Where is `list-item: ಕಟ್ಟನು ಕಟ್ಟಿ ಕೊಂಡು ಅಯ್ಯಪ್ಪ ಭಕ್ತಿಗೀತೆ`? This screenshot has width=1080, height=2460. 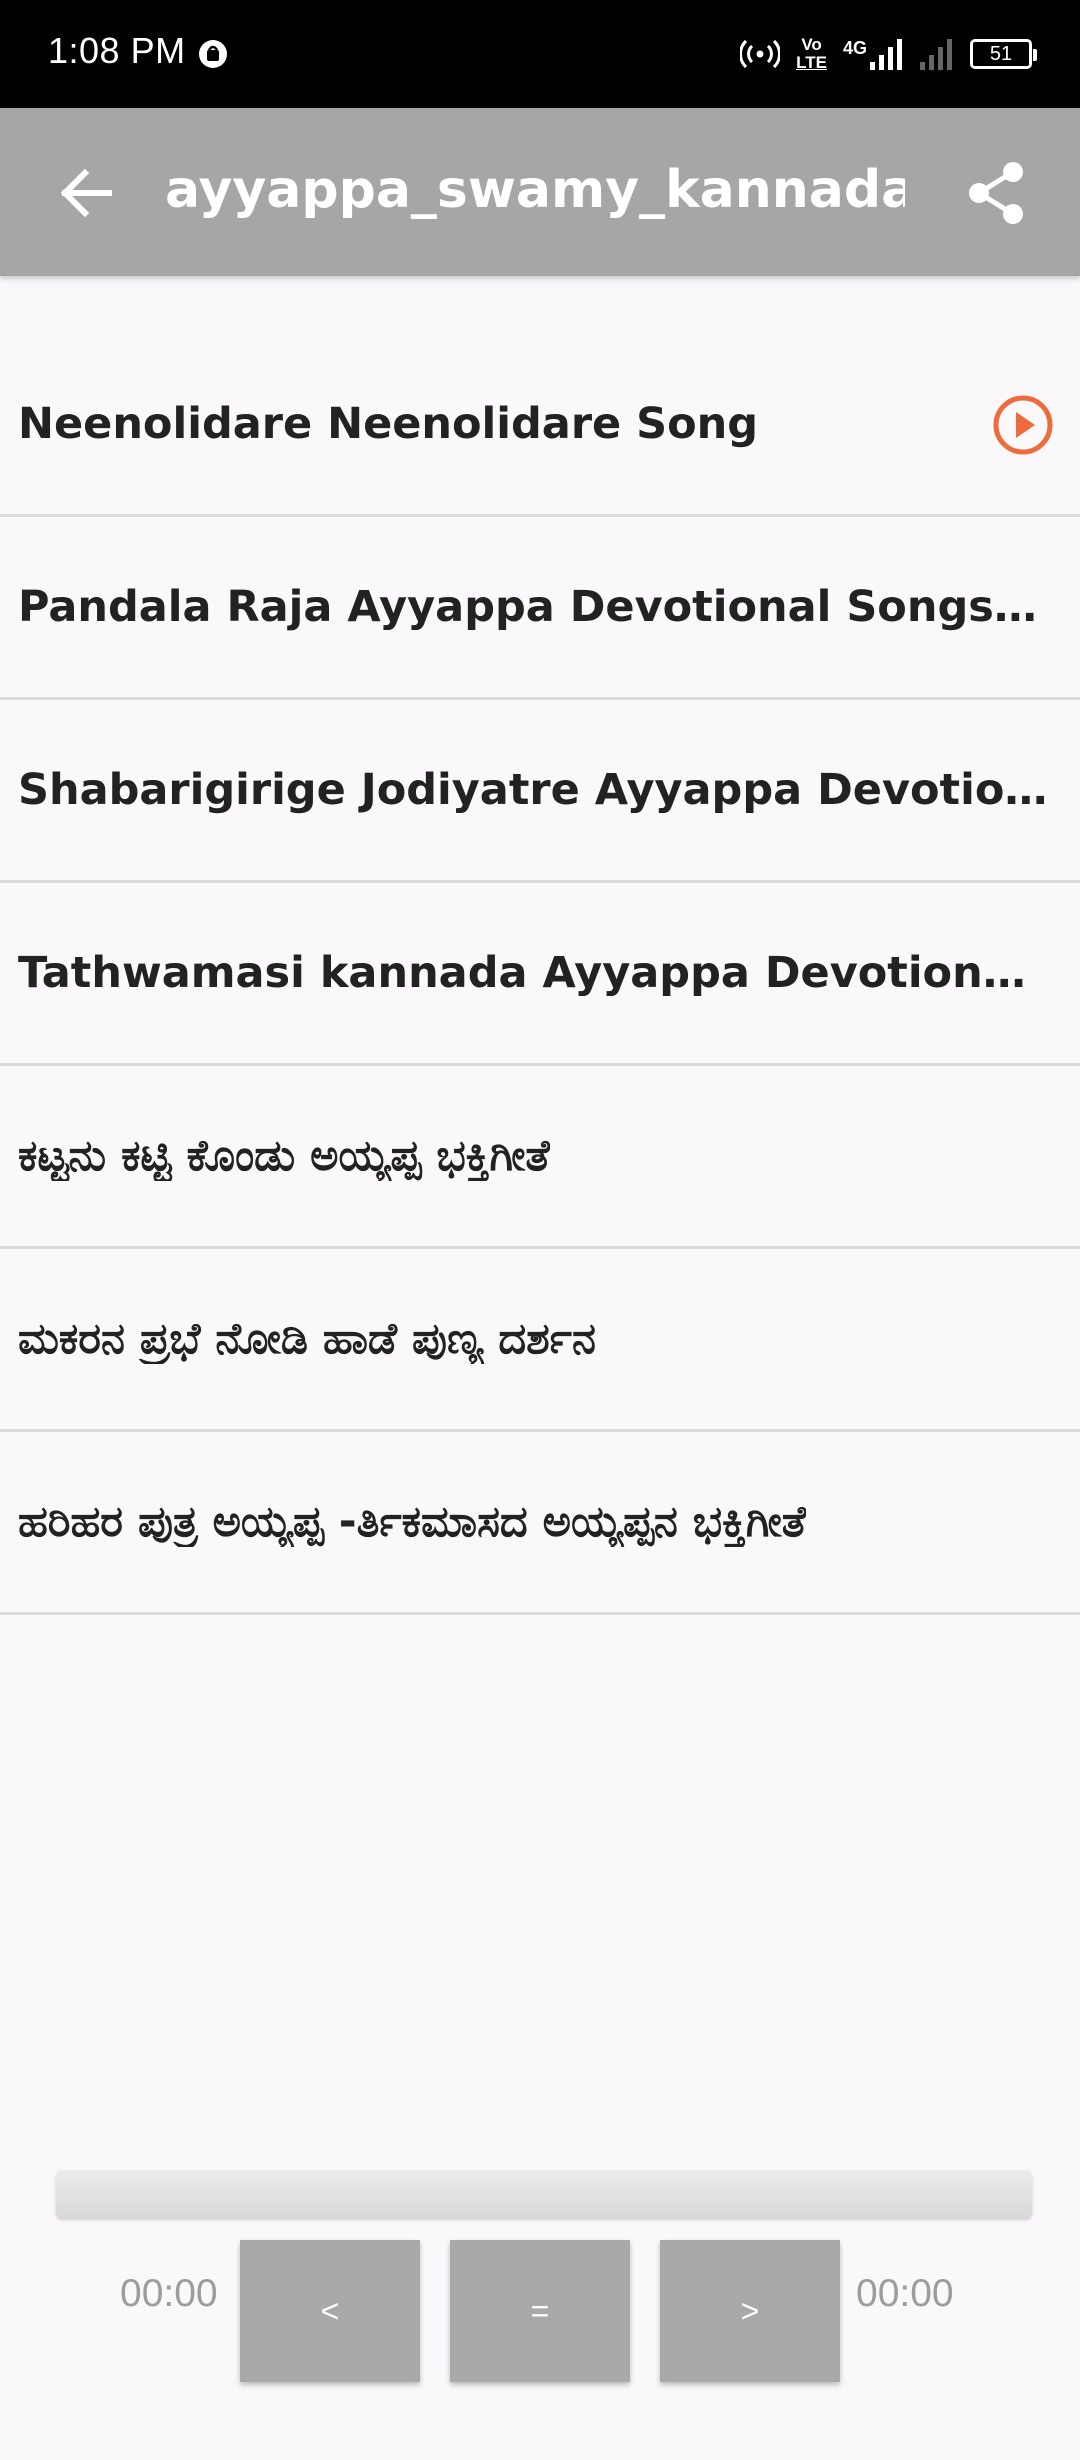
list-item: ಕಟ್ಟನು ಕಟ್ಟಿ ಕೊಂಡು ಅಯ್ಯಪ್ಪ ಭಕ್ತಿಗೀತೆ is located at coordinates (540, 1157).